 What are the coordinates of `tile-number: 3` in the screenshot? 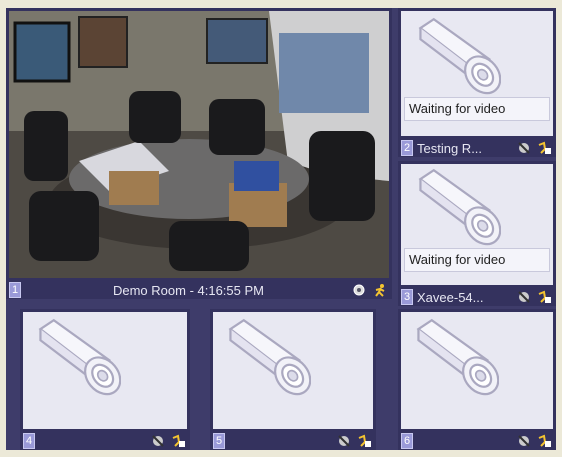 It's located at (407, 297).